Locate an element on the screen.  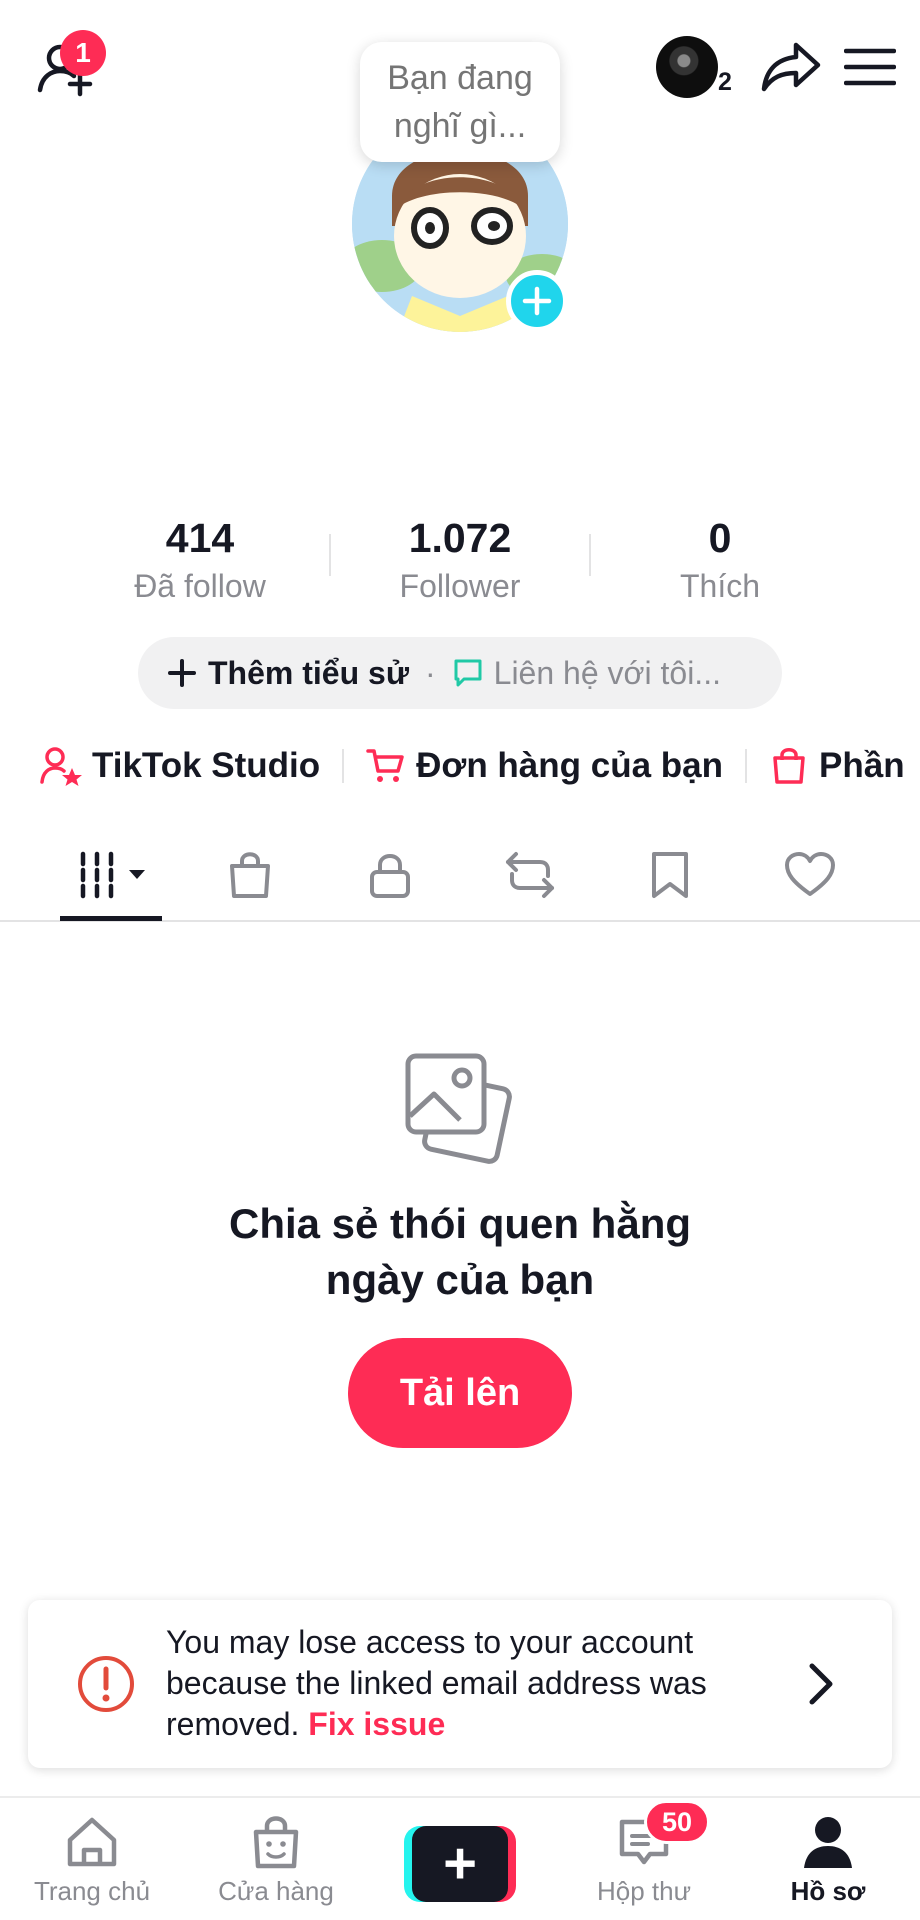
tiktok-studio-link: TikTok Studio is located at coordinates (180, 766).